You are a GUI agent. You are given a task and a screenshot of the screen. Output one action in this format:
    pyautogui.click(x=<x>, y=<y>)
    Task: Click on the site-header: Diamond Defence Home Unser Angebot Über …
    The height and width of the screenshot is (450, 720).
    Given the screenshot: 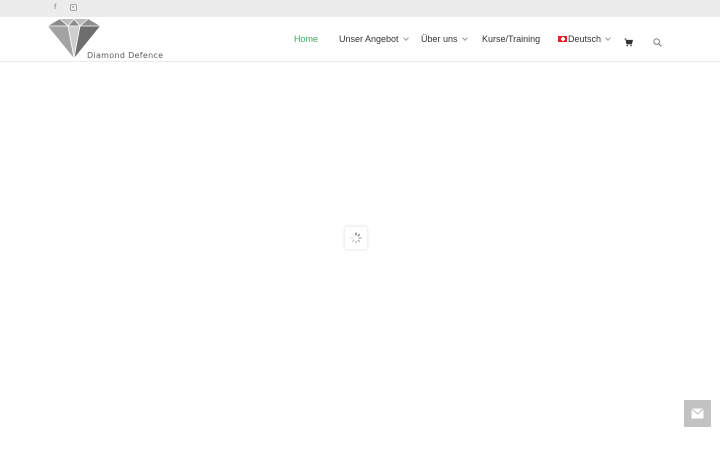 What is the action you would take?
    pyautogui.click(x=360, y=39)
    